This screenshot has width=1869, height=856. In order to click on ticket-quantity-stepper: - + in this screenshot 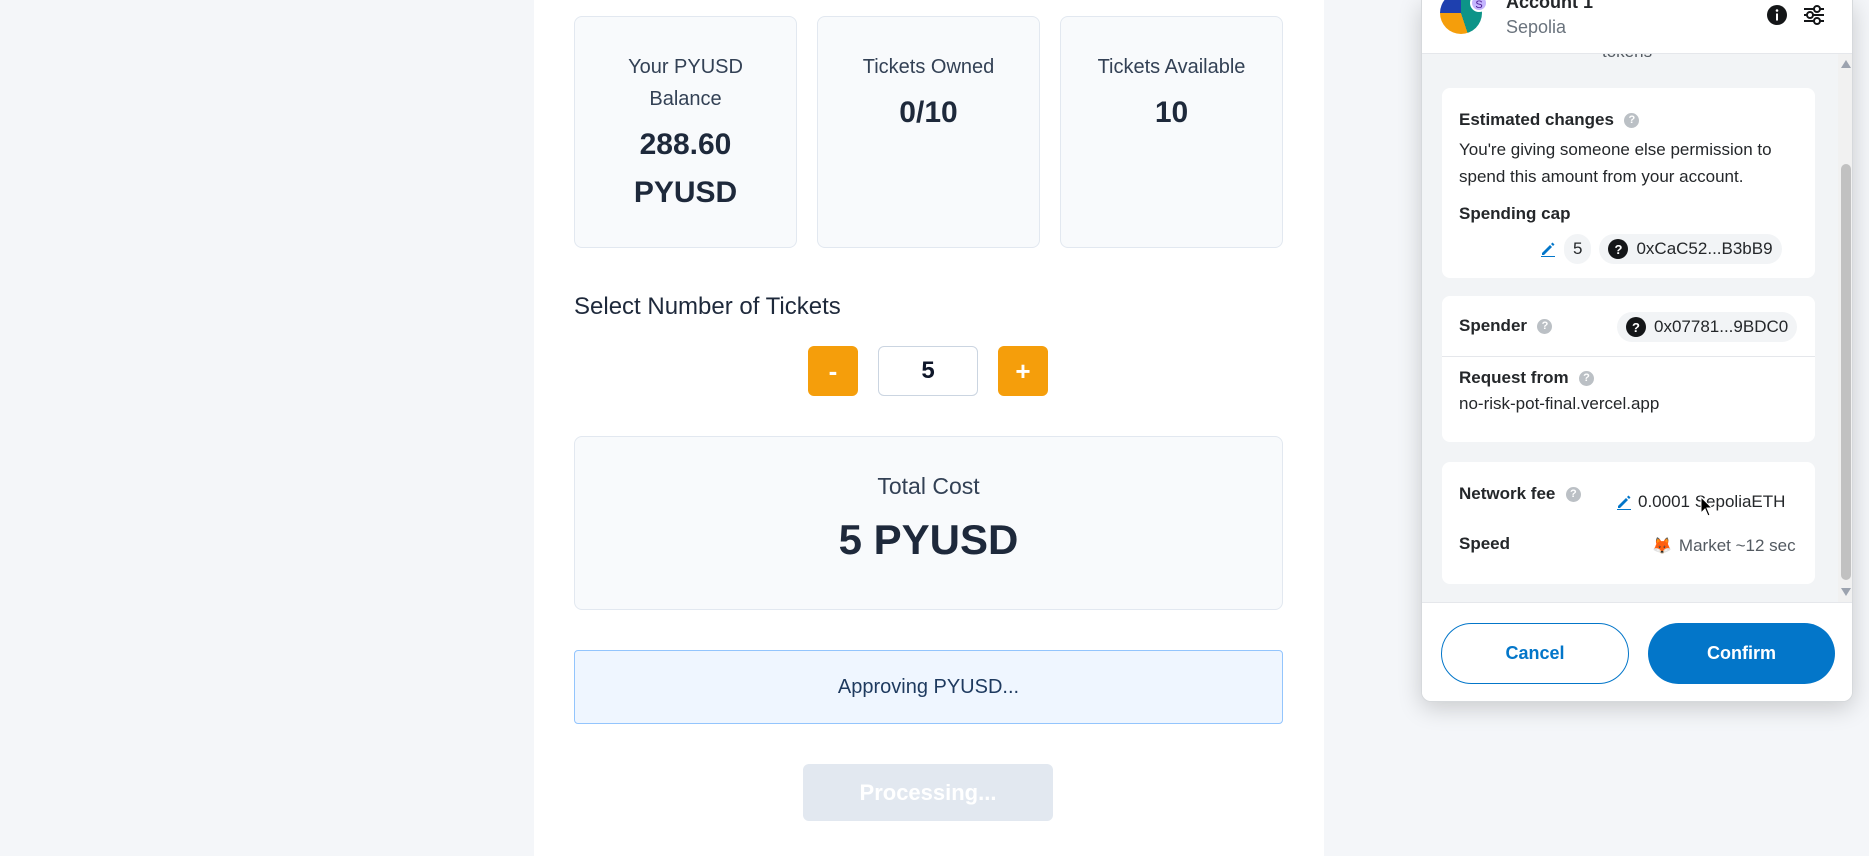, I will do `click(928, 371)`.